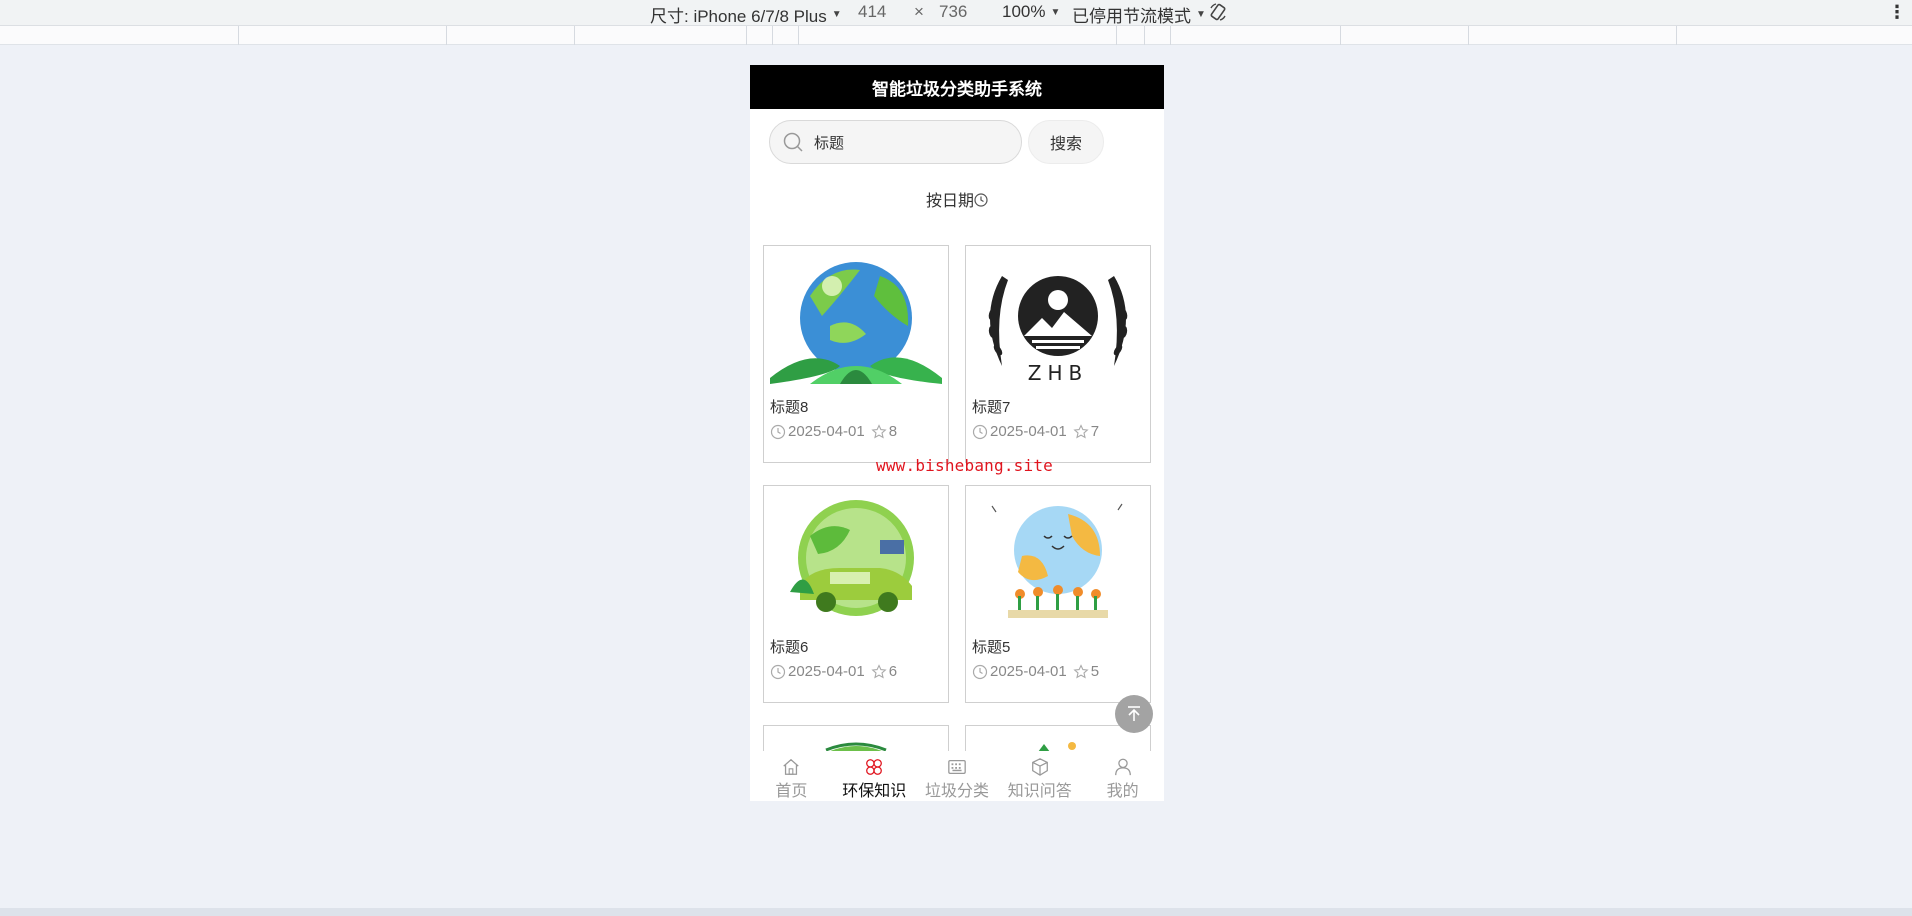  Describe the element at coordinates (791, 791) in the screenshot. I see `tab-label: 首页` at that location.